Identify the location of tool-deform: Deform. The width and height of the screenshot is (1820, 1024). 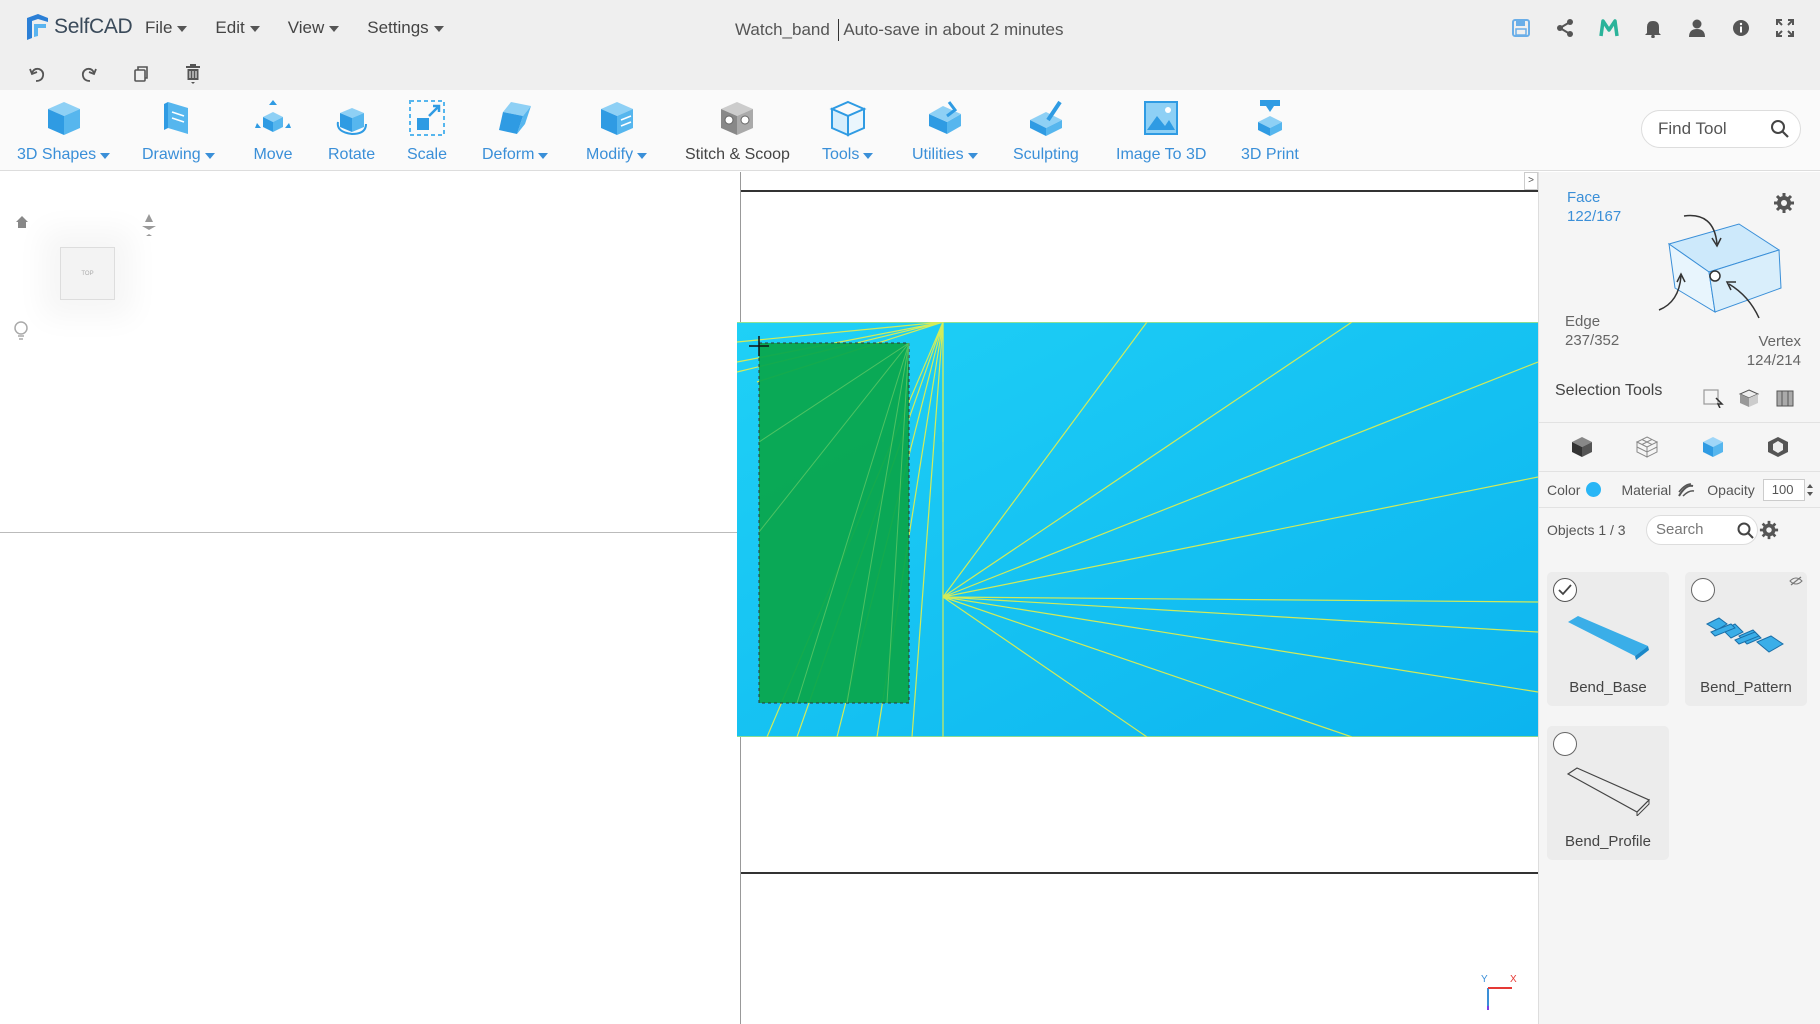
(515, 130).